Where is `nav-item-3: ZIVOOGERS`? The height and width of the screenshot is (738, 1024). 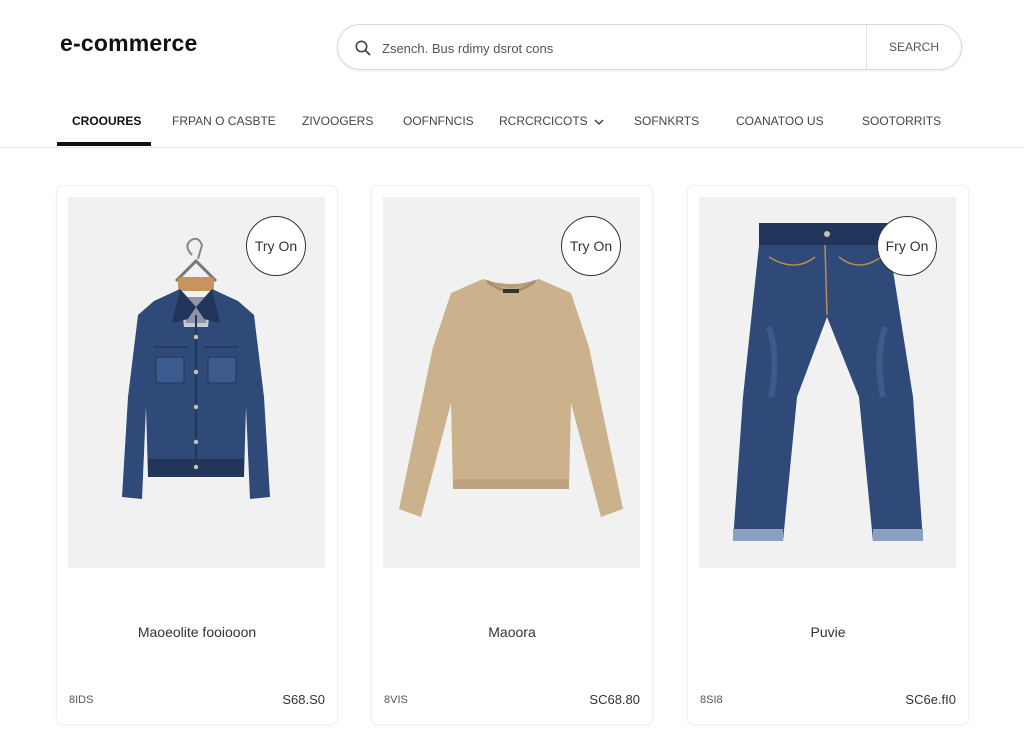 nav-item-3: ZIVOOGERS is located at coordinates (337, 119).